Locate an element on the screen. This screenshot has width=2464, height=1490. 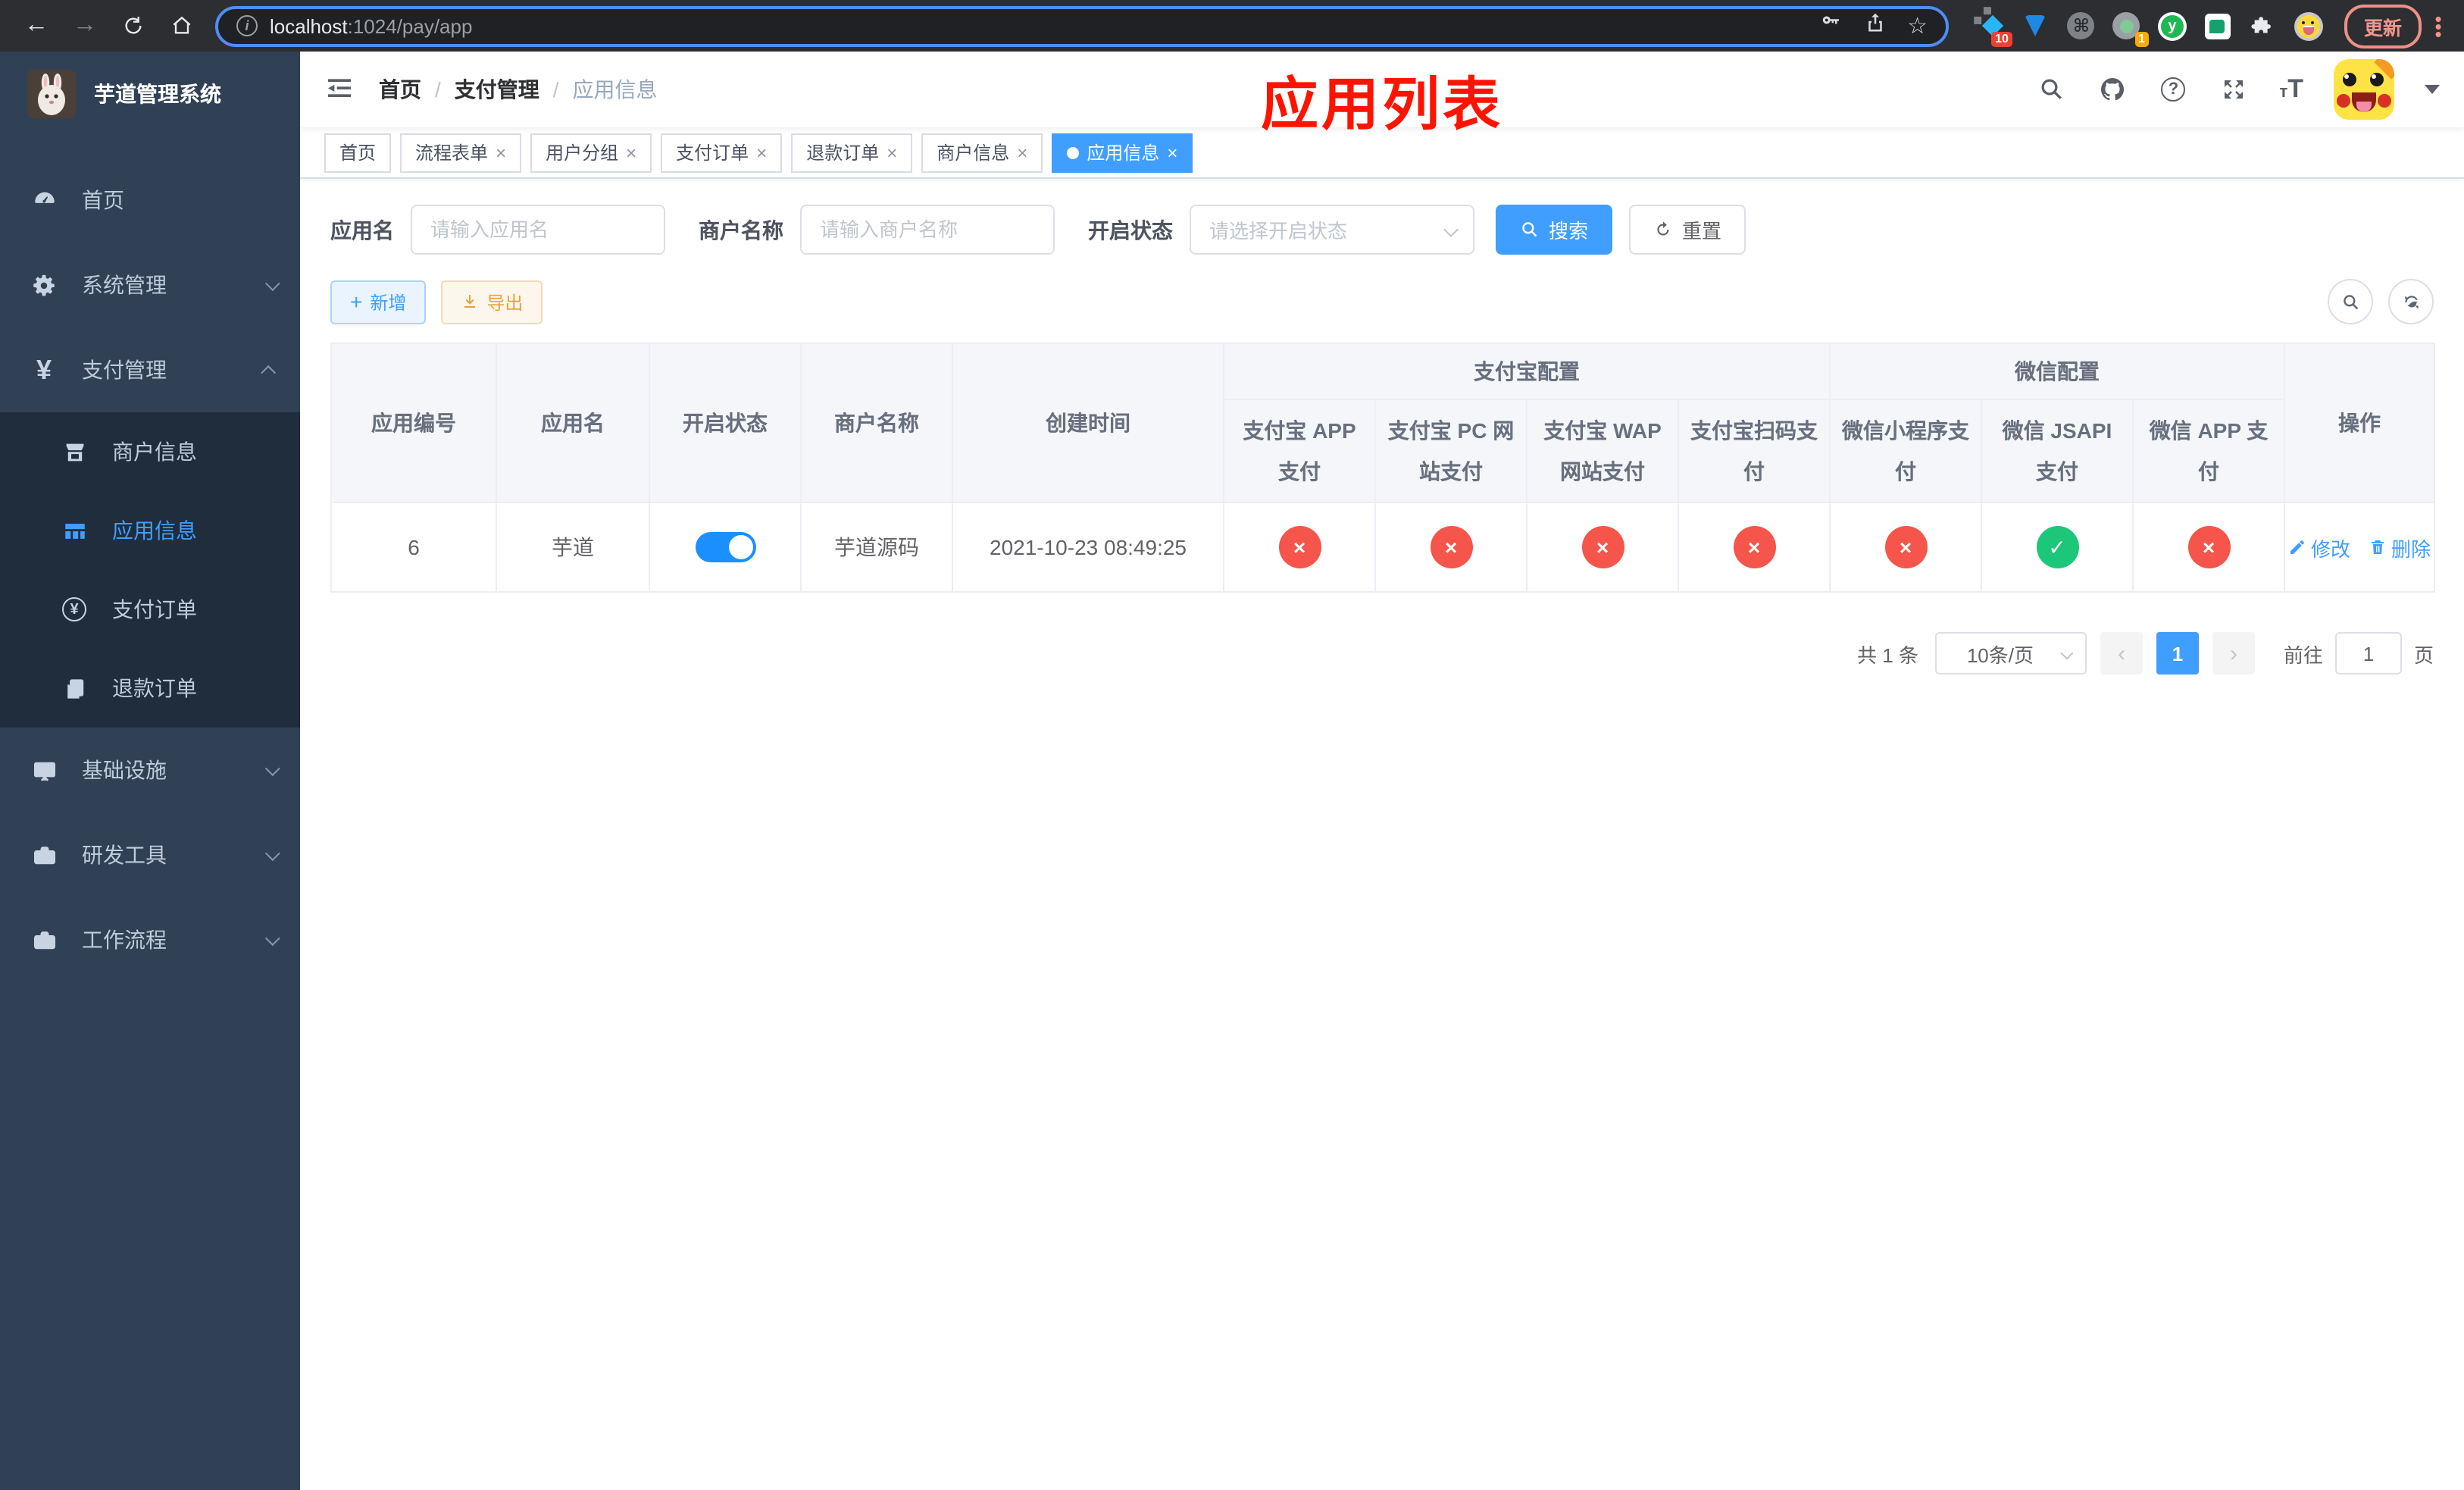
sidebar-item-label: 支付管理 is located at coordinates (124, 370).